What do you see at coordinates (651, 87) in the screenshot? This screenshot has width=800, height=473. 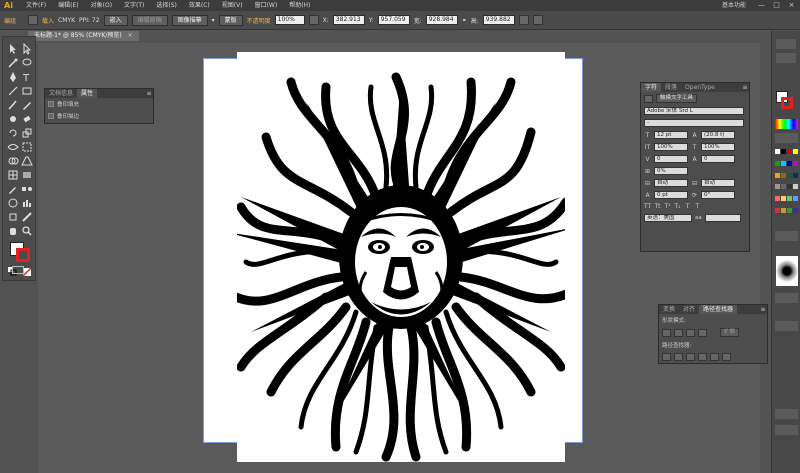 I see `tab-character: 字符` at bounding box center [651, 87].